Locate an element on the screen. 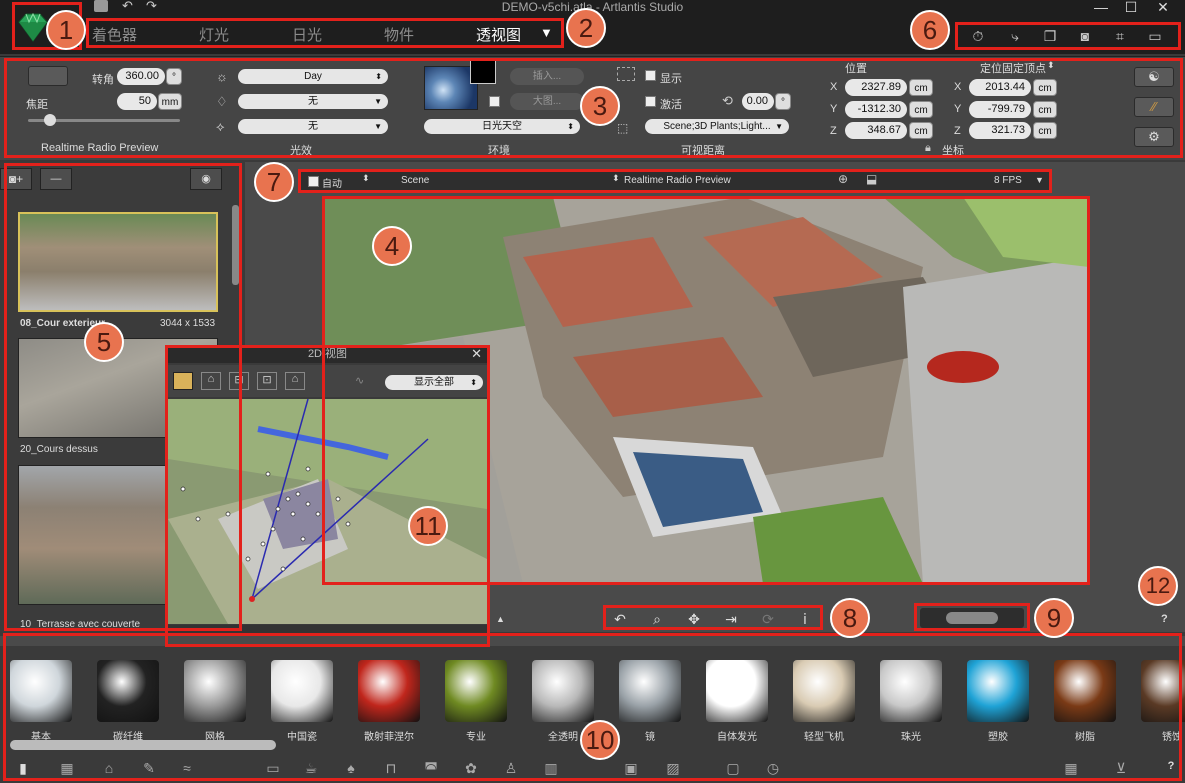 The image size is (1185, 783). crop-icon: ⌗ is located at coordinates (1120, 37).